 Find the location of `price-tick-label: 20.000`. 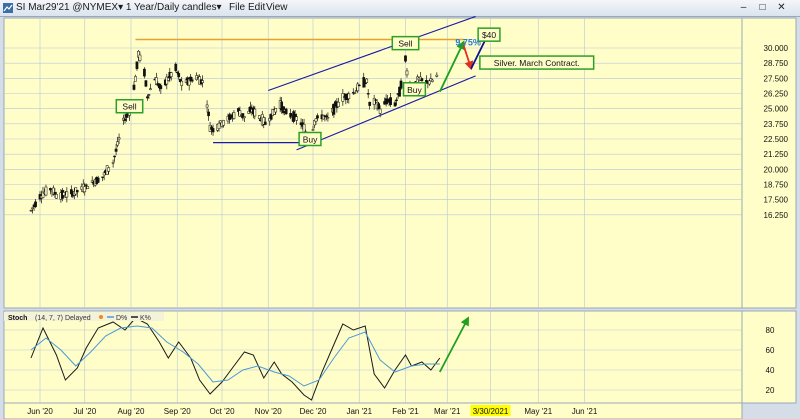

price-tick-label: 20.000 is located at coordinates (776, 169).